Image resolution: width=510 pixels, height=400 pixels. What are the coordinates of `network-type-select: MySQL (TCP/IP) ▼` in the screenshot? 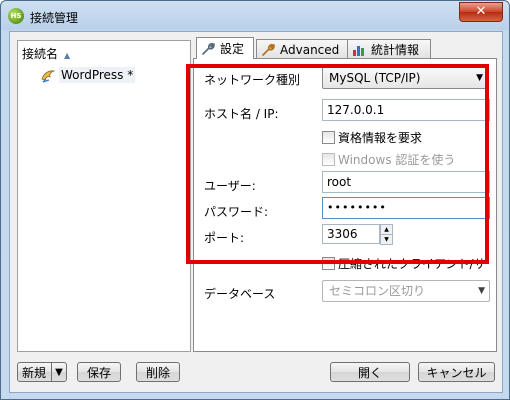 It's located at (405, 78).